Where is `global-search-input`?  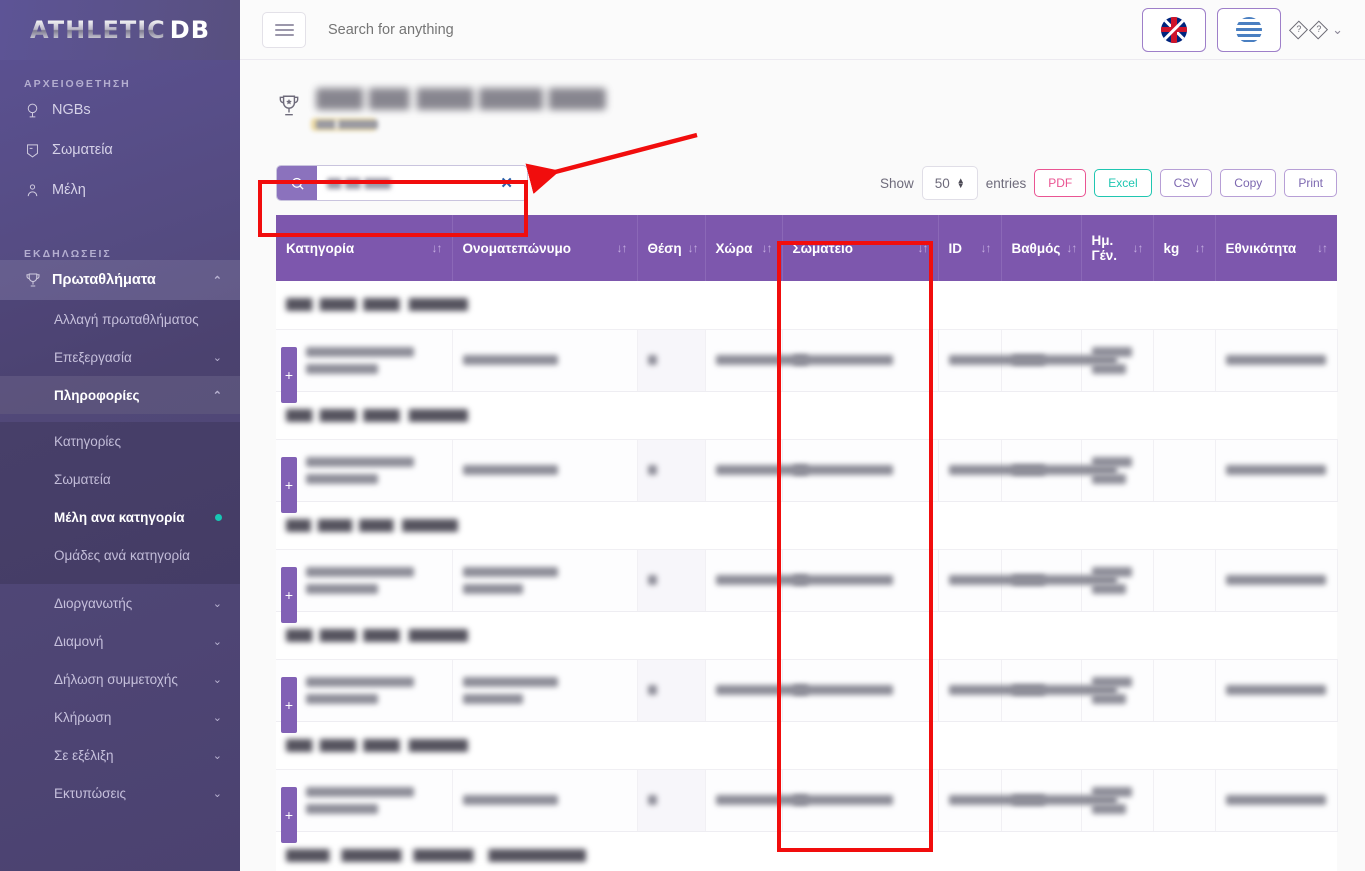 global-search-input is located at coordinates (506, 29).